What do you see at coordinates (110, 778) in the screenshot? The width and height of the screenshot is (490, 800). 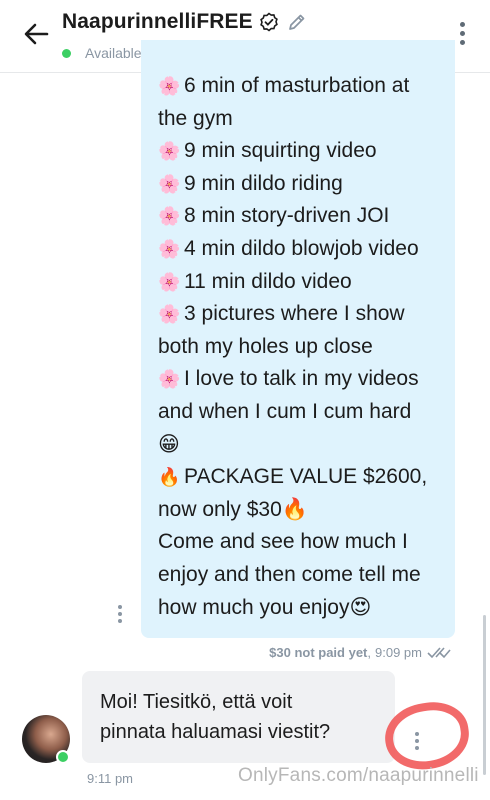 I see `message-time: 9:11 pm` at bounding box center [110, 778].